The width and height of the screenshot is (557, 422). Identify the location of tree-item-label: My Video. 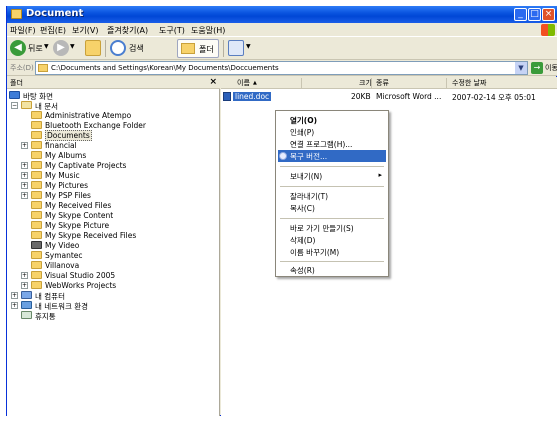
(62, 245).